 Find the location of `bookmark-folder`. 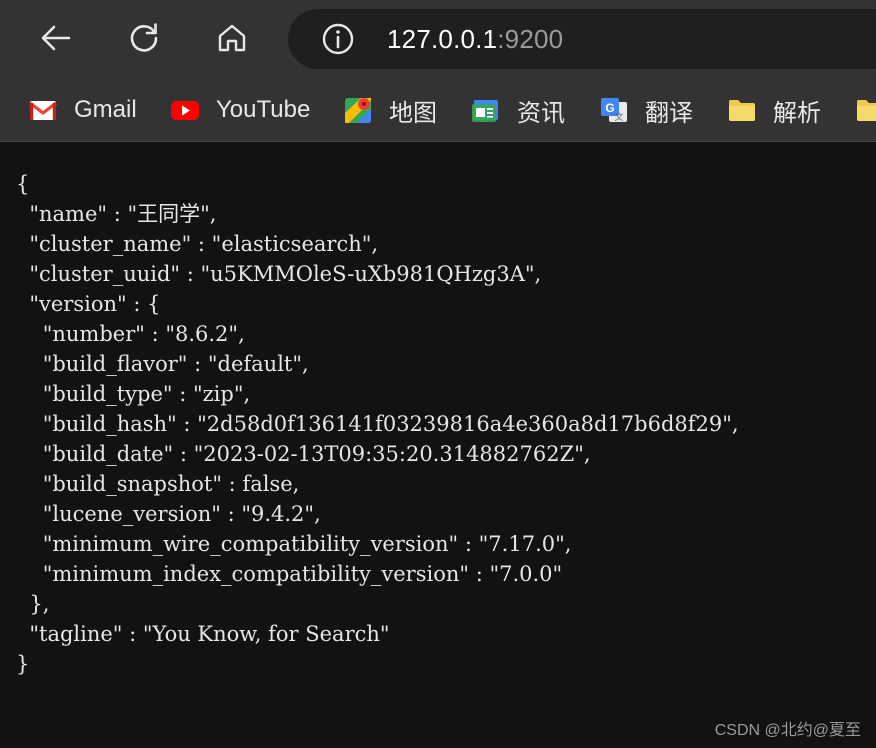

bookmark-folder is located at coordinates (865, 110).